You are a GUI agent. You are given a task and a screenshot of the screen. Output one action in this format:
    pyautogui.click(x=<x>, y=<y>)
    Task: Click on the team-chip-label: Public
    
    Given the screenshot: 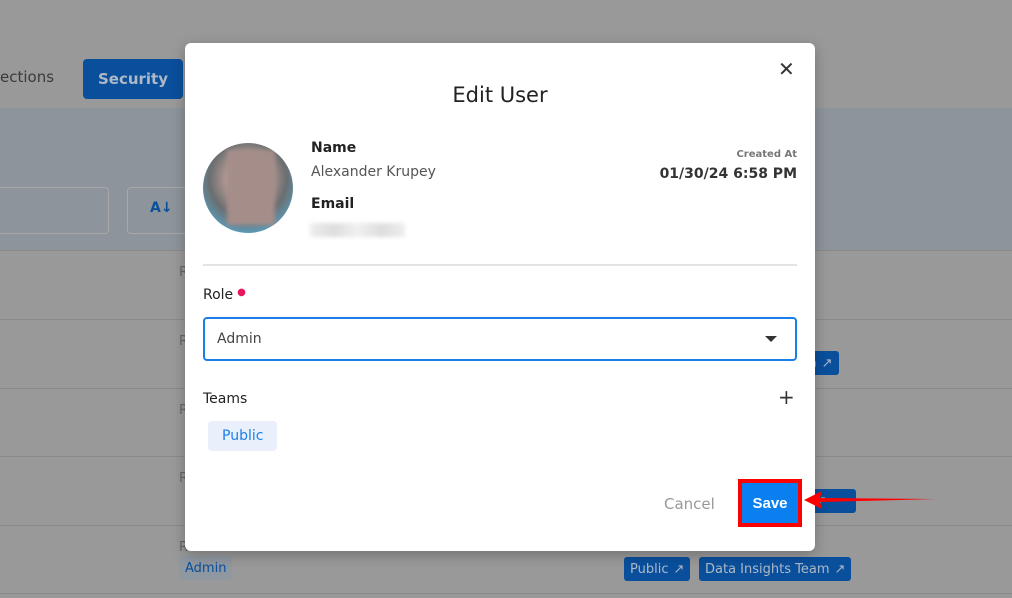 What is the action you would take?
    pyautogui.click(x=649, y=569)
    